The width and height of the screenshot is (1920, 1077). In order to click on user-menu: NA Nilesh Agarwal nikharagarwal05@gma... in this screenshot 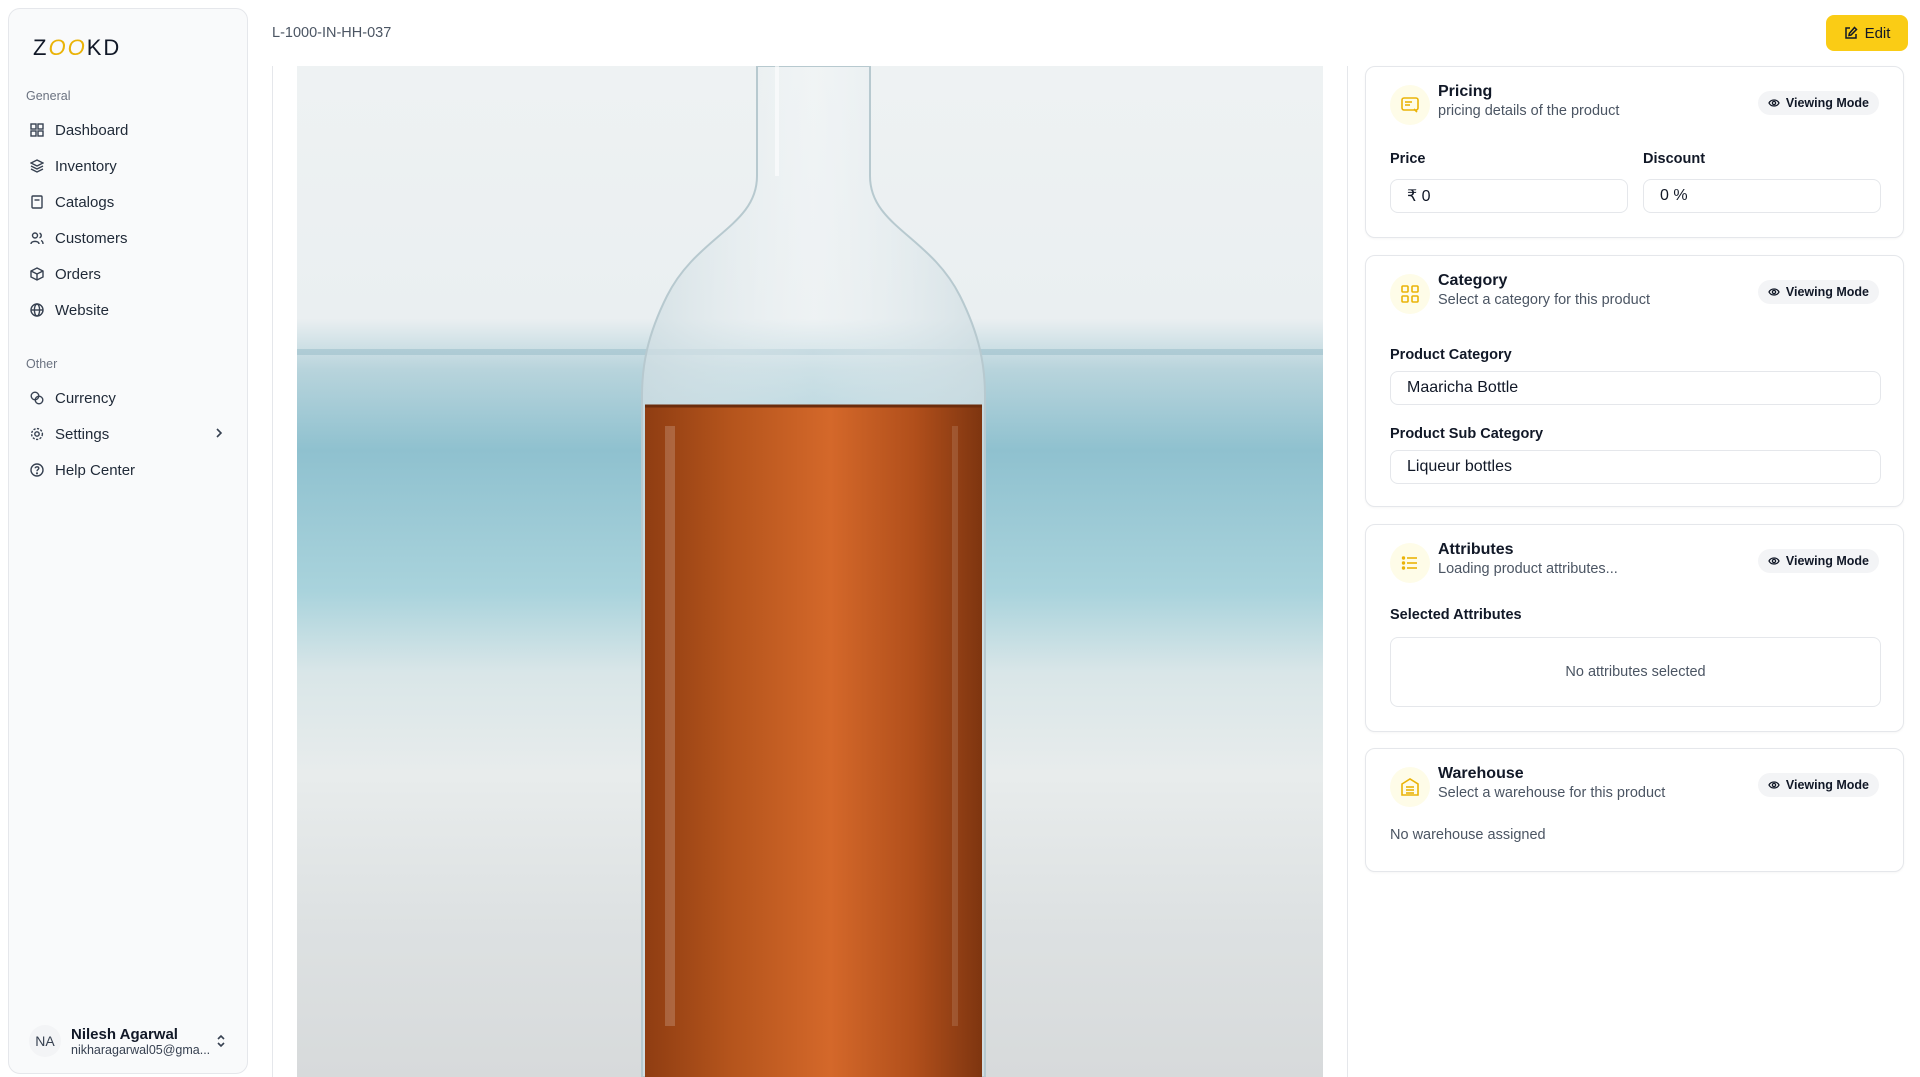, I will do `click(129, 1041)`.